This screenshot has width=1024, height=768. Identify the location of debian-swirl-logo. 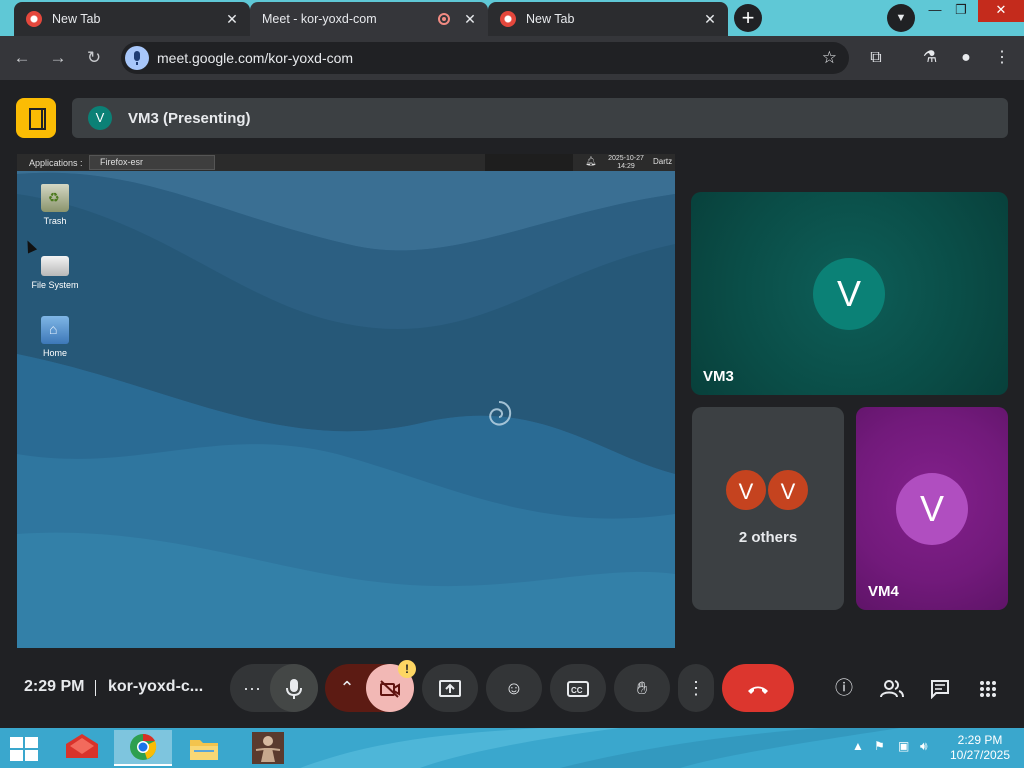
(500, 413).